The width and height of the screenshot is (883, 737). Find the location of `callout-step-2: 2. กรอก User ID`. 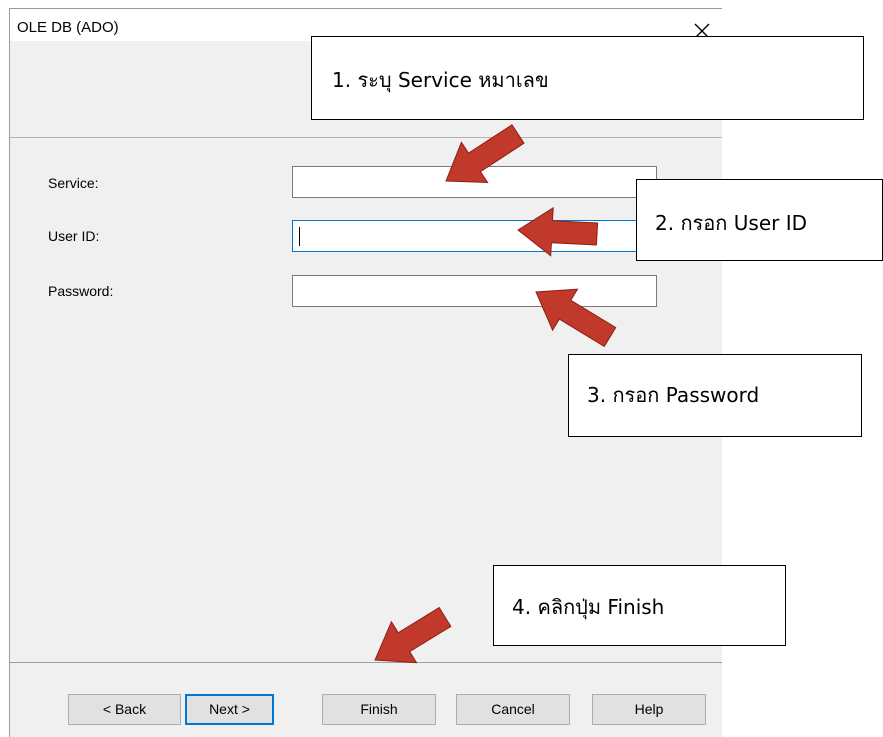

callout-step-2: 2. กรอก User ID is located at coordinates (759, 220).